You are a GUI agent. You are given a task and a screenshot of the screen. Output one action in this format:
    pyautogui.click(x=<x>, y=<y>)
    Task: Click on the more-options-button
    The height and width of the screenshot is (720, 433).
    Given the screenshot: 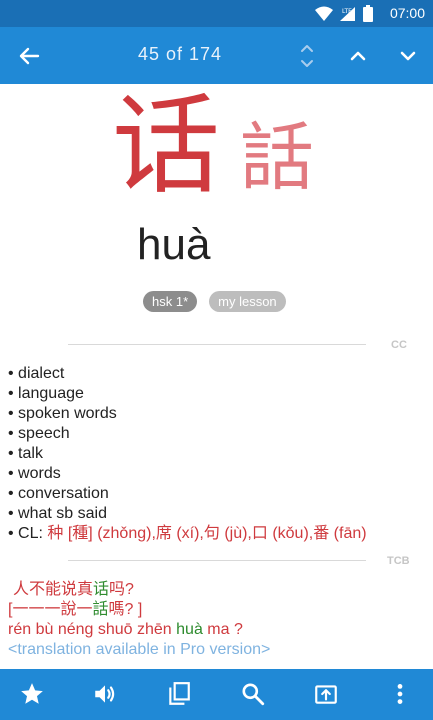 What is the action you would take?
    pyautogui.click(x=400, y=694)
    